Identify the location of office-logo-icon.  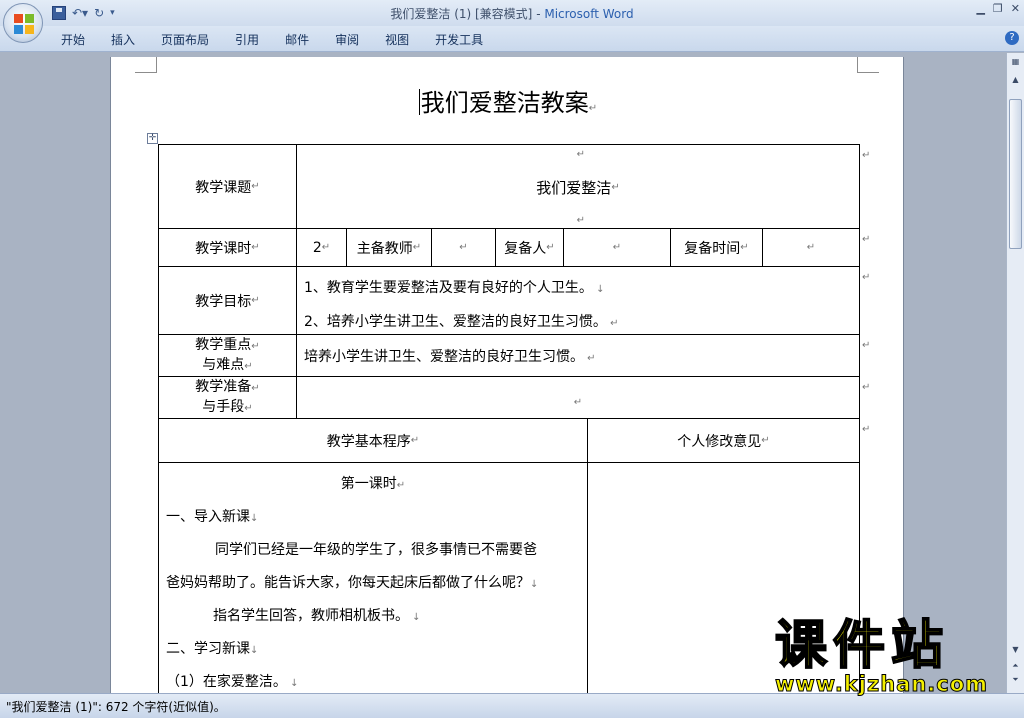
(24, 24).